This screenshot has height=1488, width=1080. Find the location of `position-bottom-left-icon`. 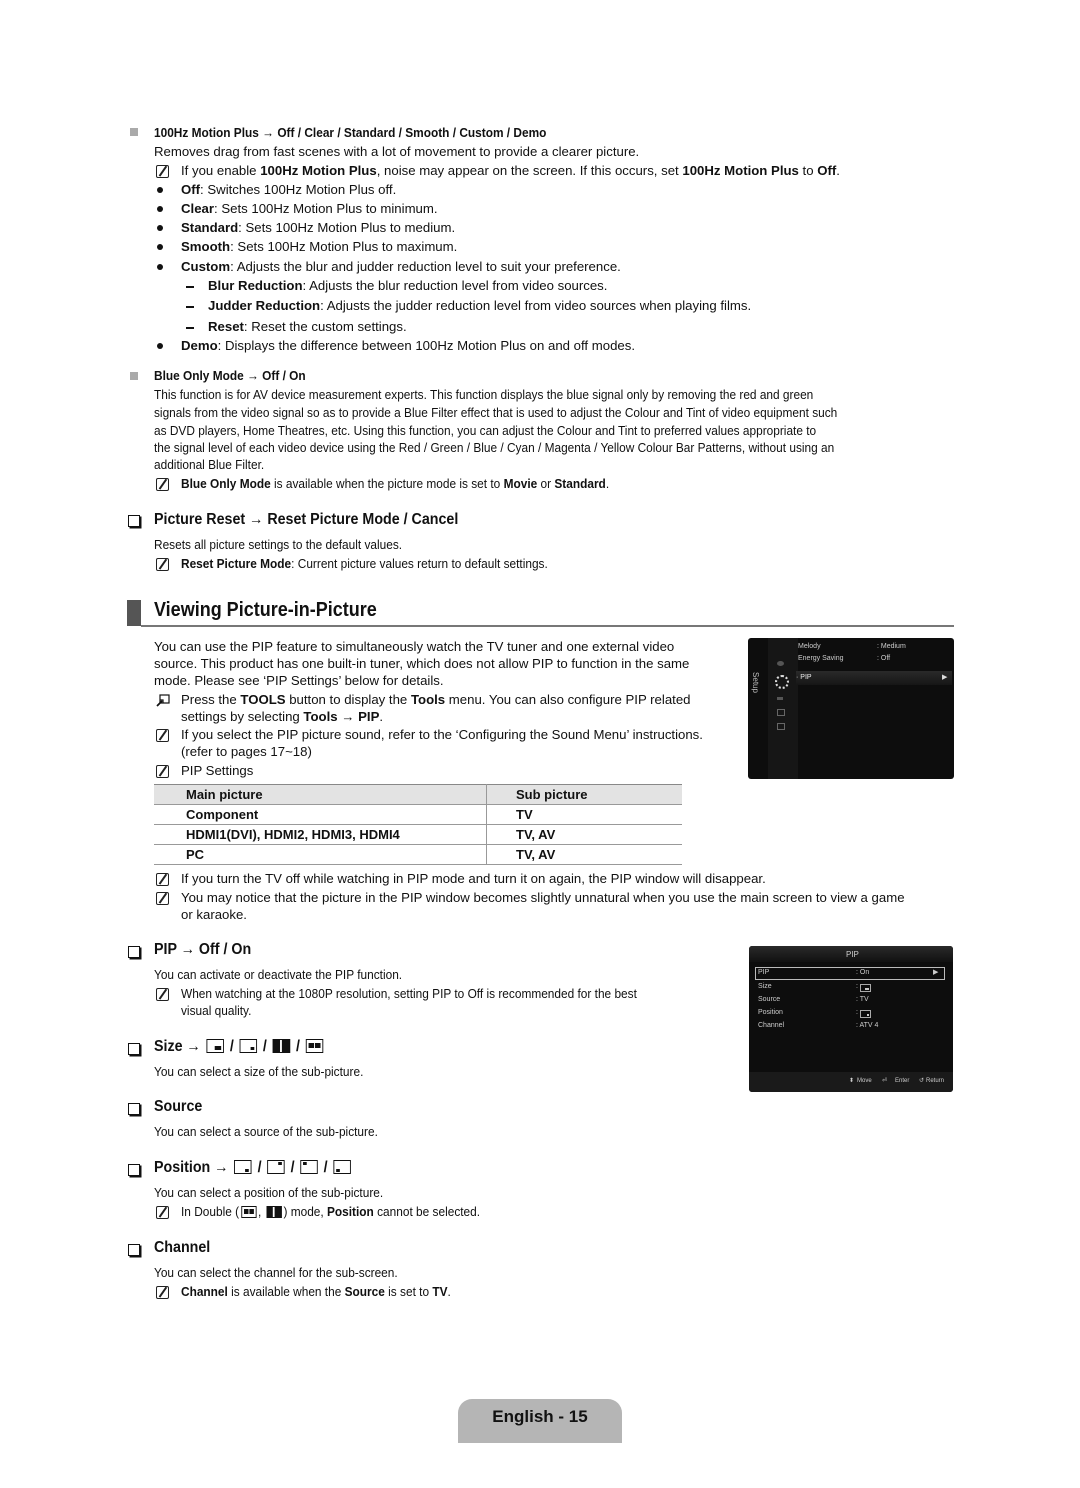

position-bottom-left-icon is located at coordinates (342, 1167).